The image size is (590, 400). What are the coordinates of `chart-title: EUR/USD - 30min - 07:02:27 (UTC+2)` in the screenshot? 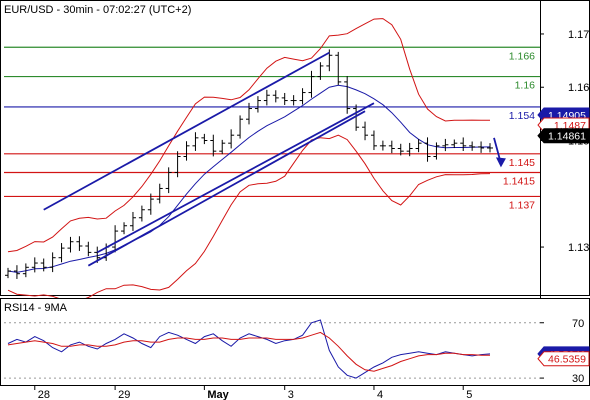 It's located at (97, 10).